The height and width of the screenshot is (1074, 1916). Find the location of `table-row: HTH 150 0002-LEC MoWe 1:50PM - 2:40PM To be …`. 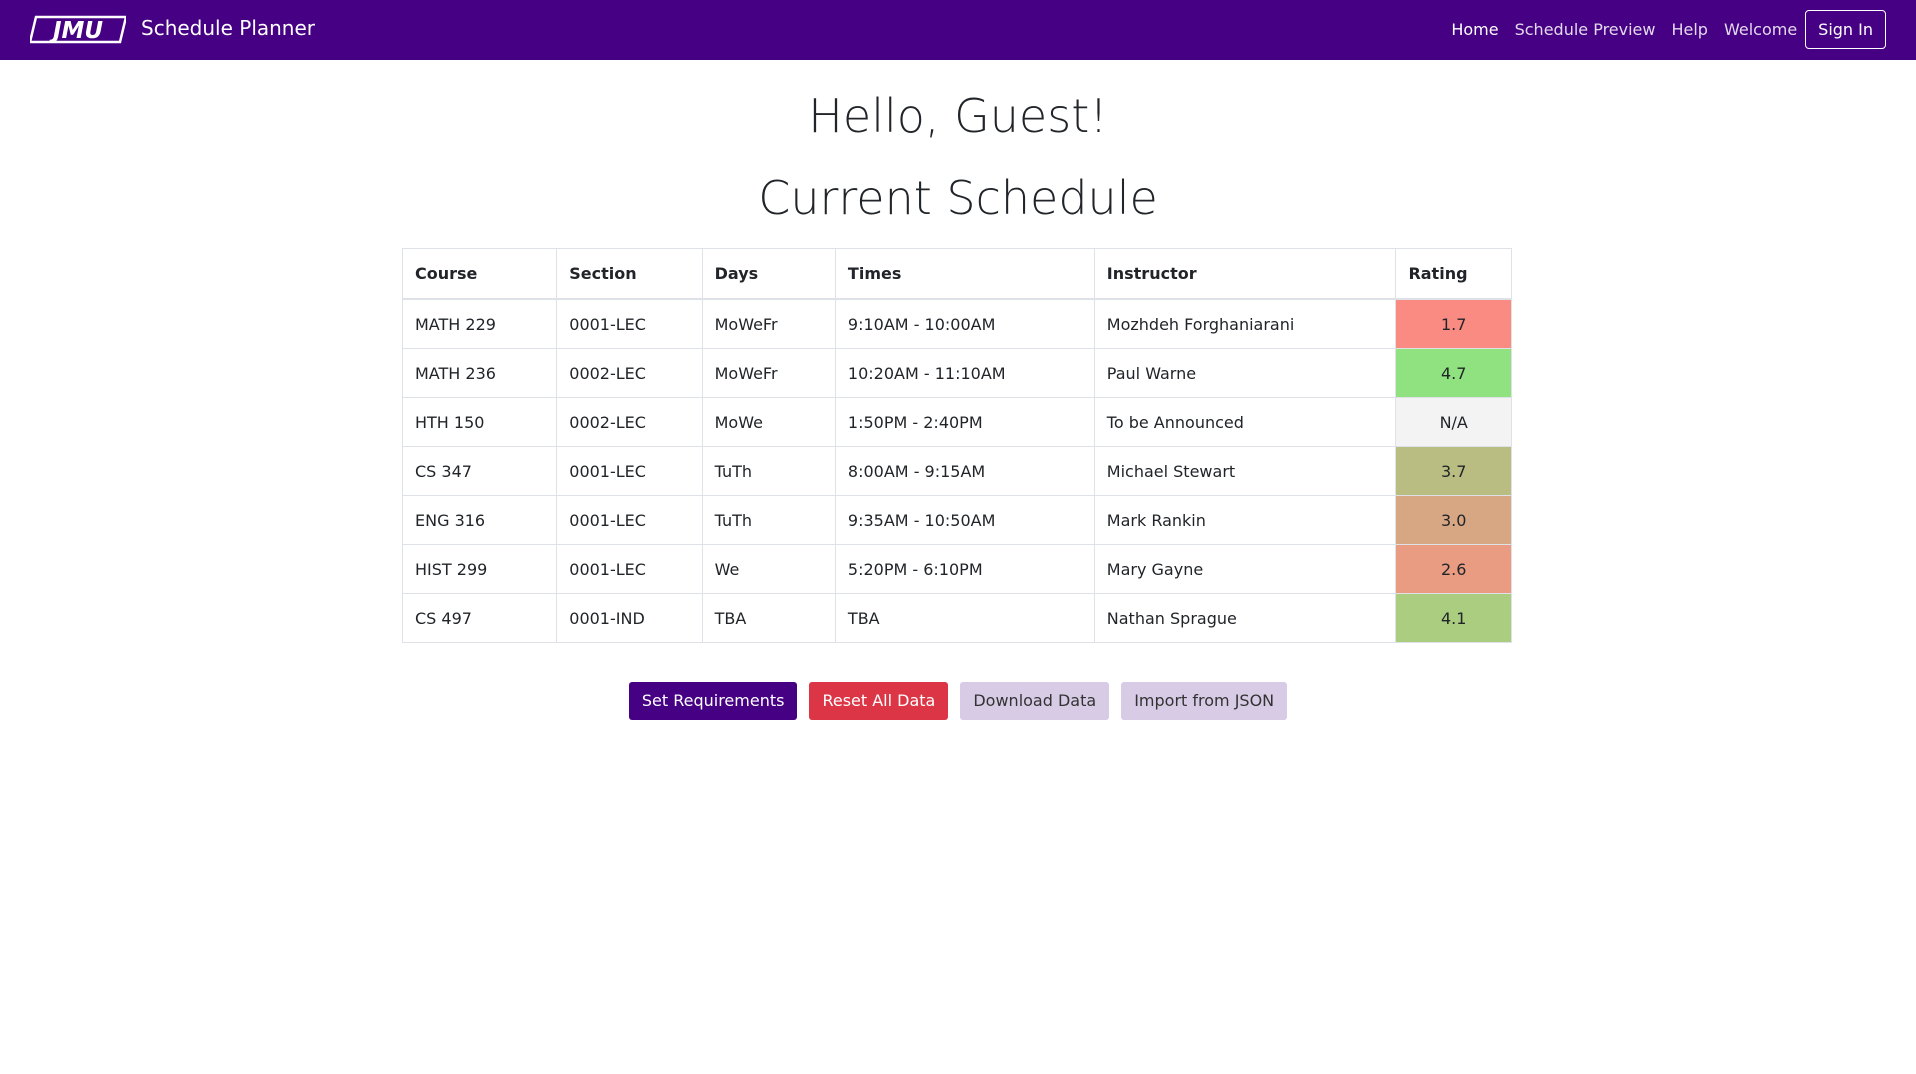

table-row: HTH 150 0002-LEC MoWe 1:50PM - 2:40PM To be … is located at coordinates (956, 422).